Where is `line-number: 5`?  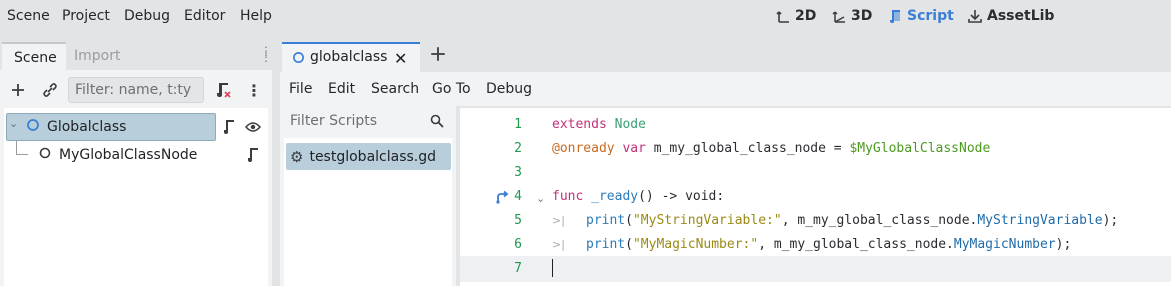
line-number: 5 is located at coordinates (518, 220).